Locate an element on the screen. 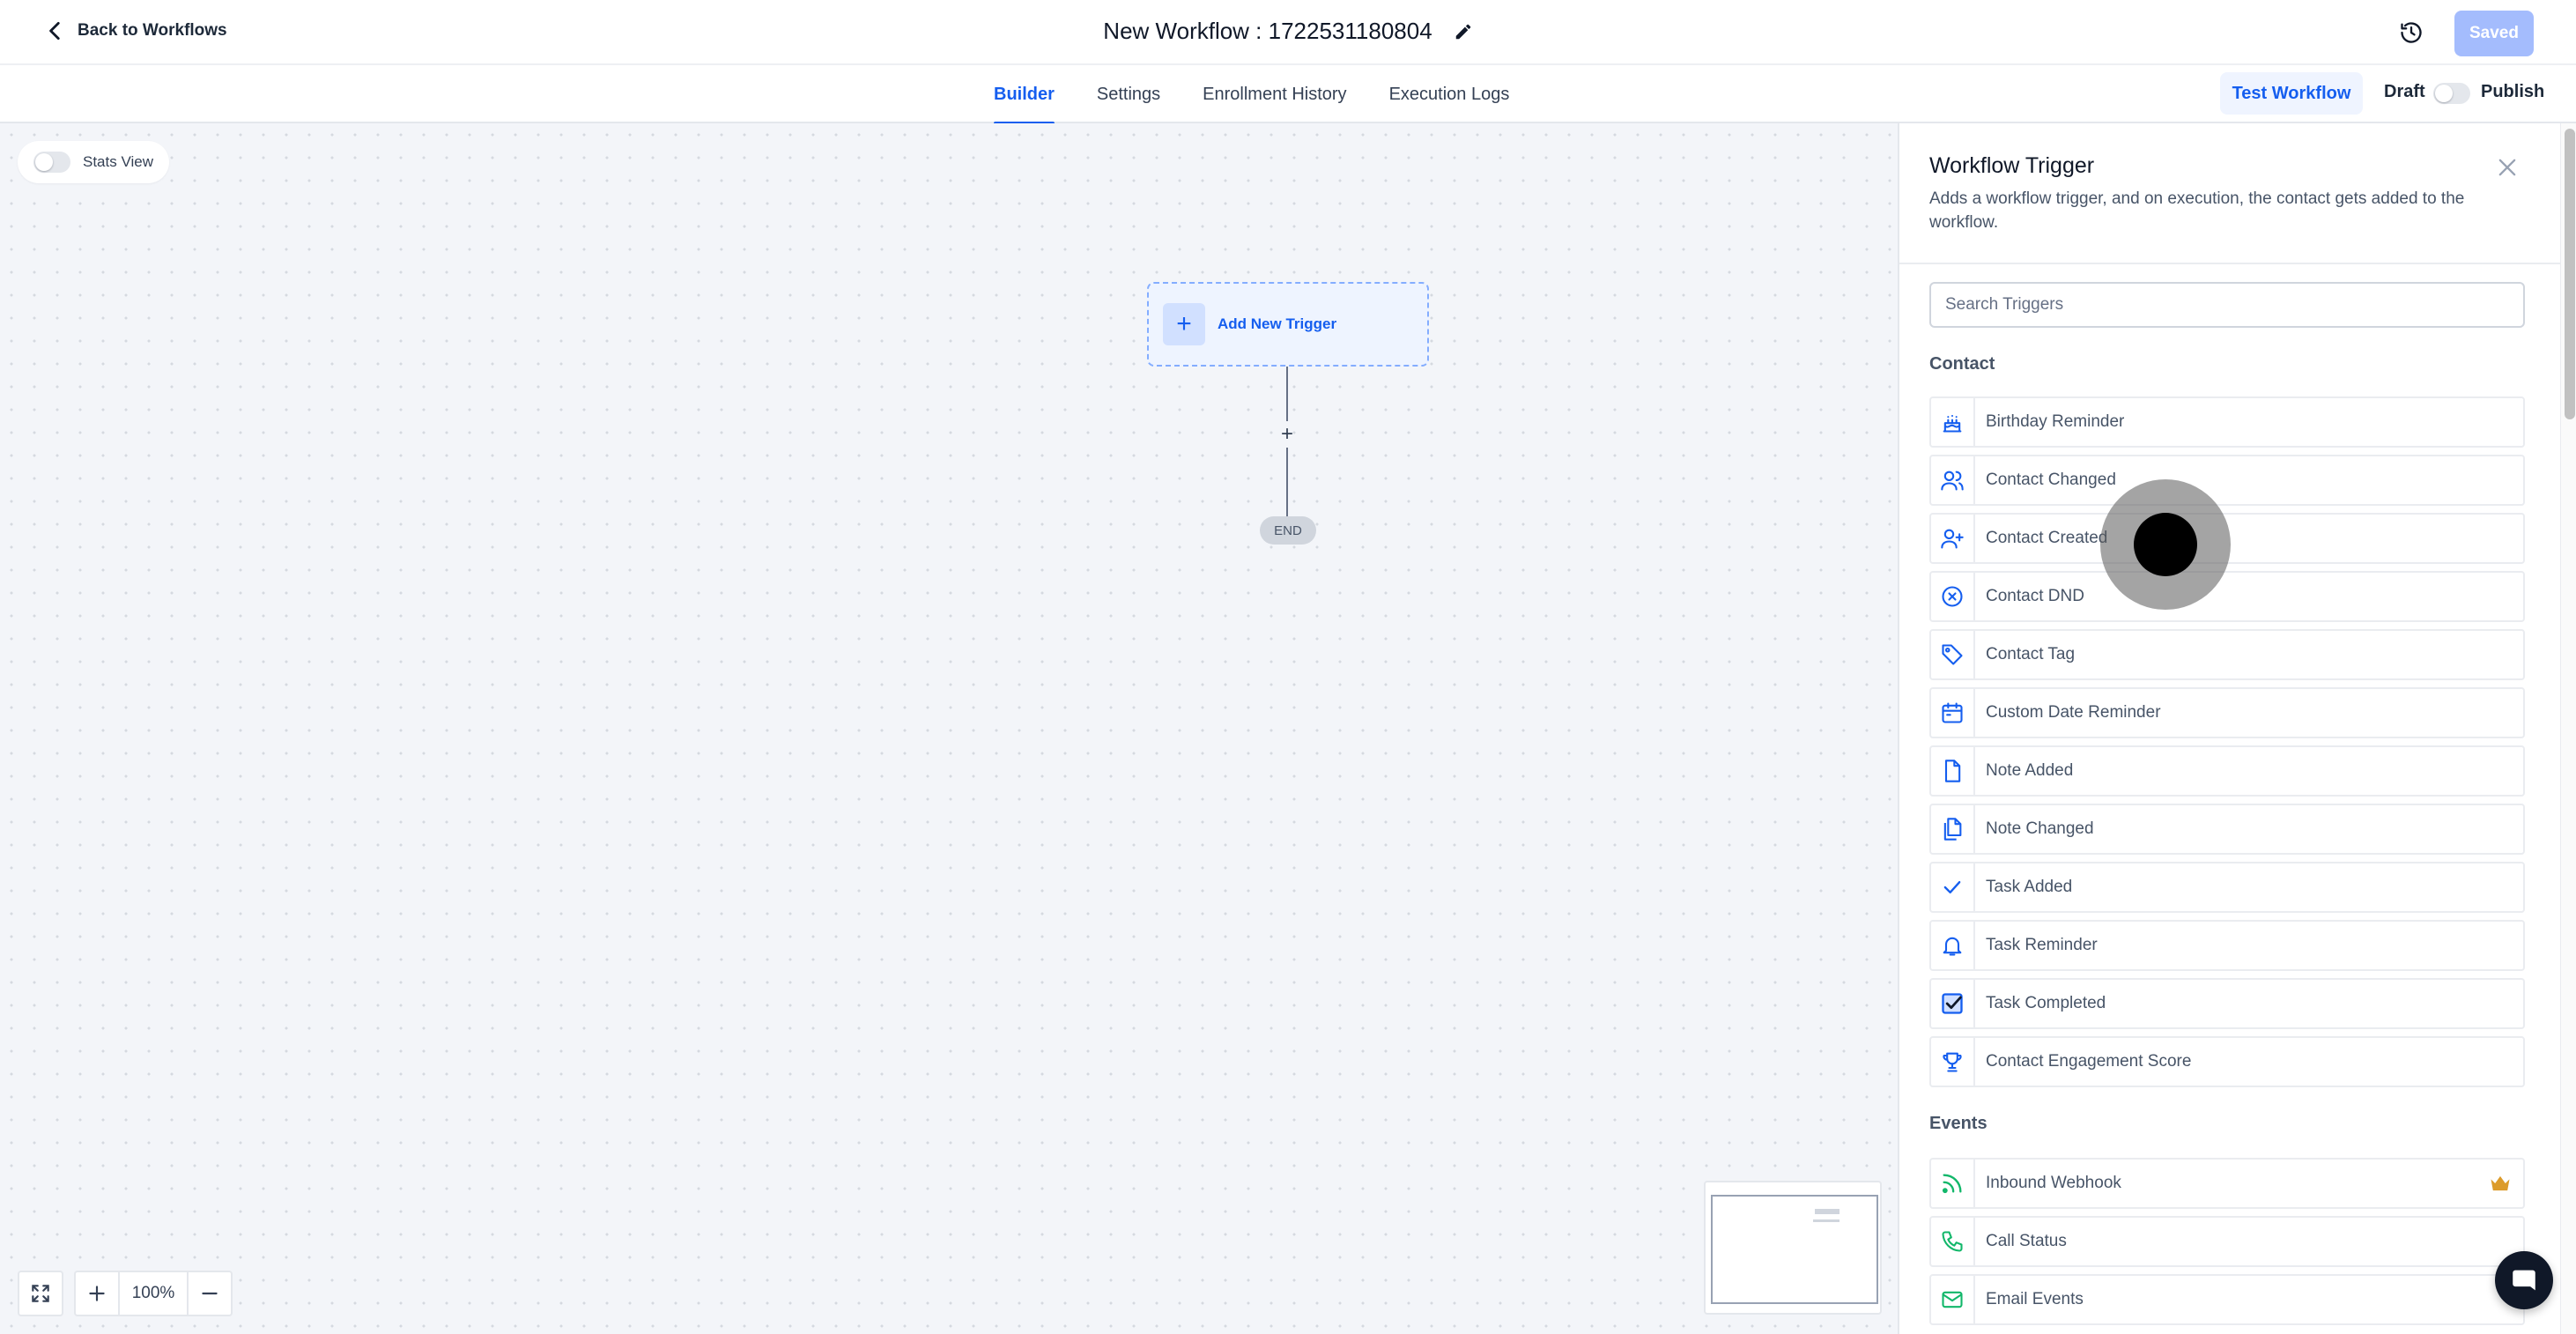  expand-icon is located at coordinates (41, 1293).